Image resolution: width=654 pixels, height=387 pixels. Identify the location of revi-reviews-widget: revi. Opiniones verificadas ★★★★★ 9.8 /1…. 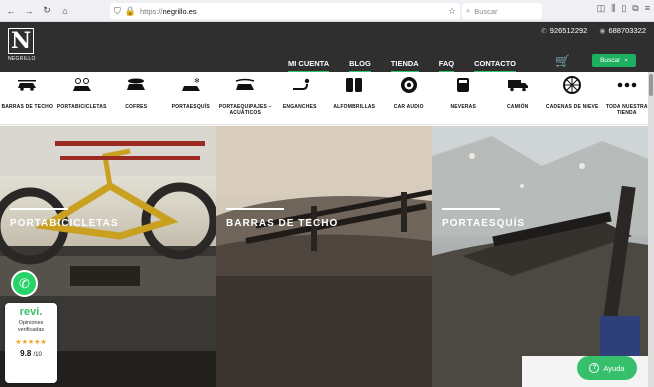
(31, 343).